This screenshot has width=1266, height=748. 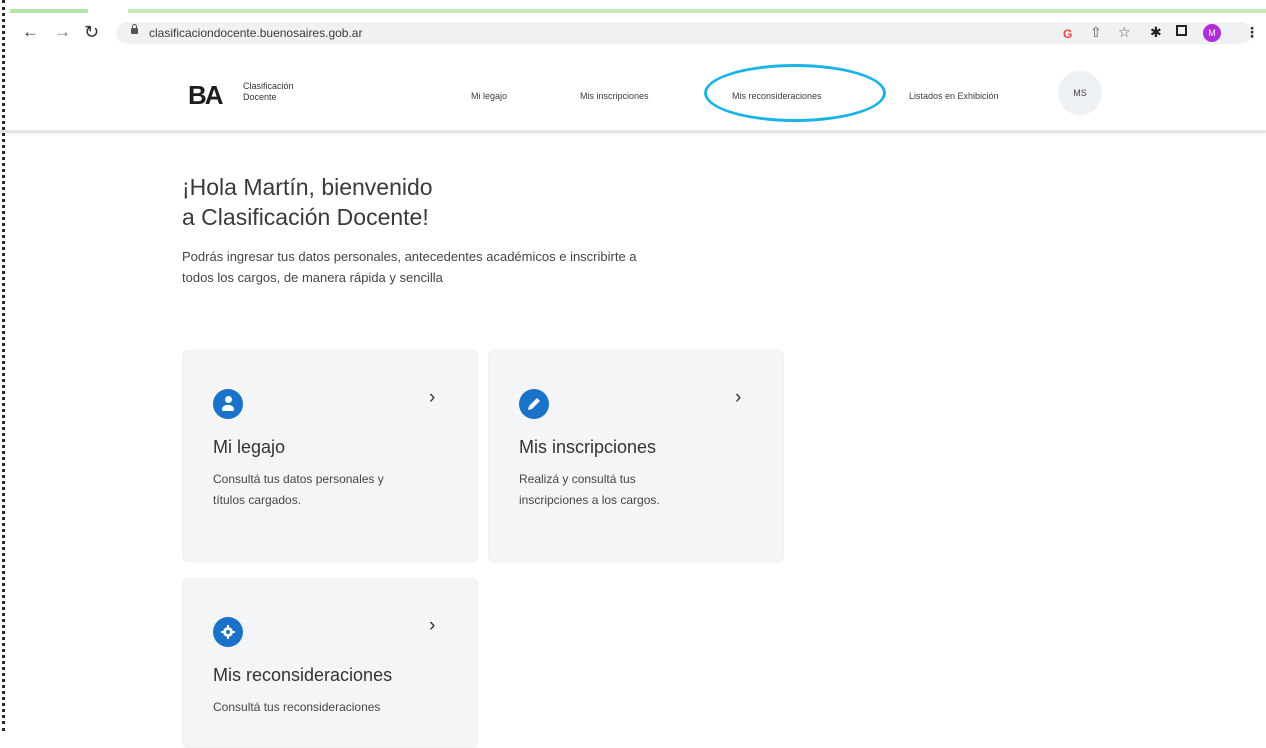 I want to click on card-description: Consultá tus reconsideraciones, so click(x=297, y=707).